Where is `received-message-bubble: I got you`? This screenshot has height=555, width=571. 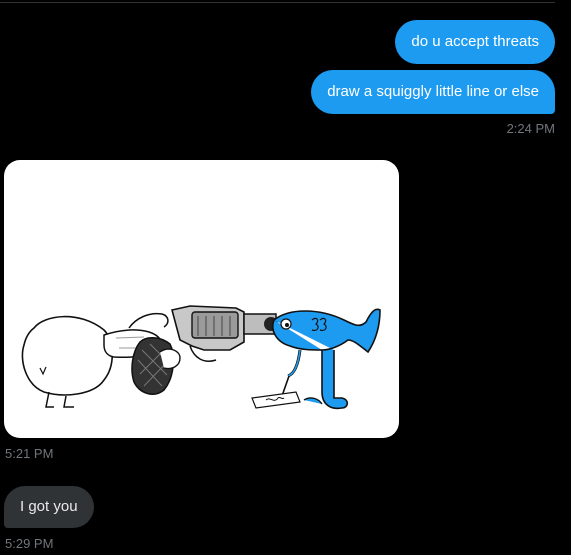
received-message-bubble: I got you is located at coordinates (49, 507).